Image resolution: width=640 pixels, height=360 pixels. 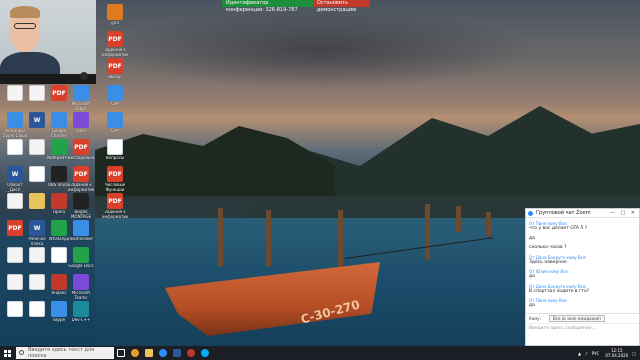 I want to click on search-placeholder: Введите здесь текст для поиска, so click(x=61, y=353).